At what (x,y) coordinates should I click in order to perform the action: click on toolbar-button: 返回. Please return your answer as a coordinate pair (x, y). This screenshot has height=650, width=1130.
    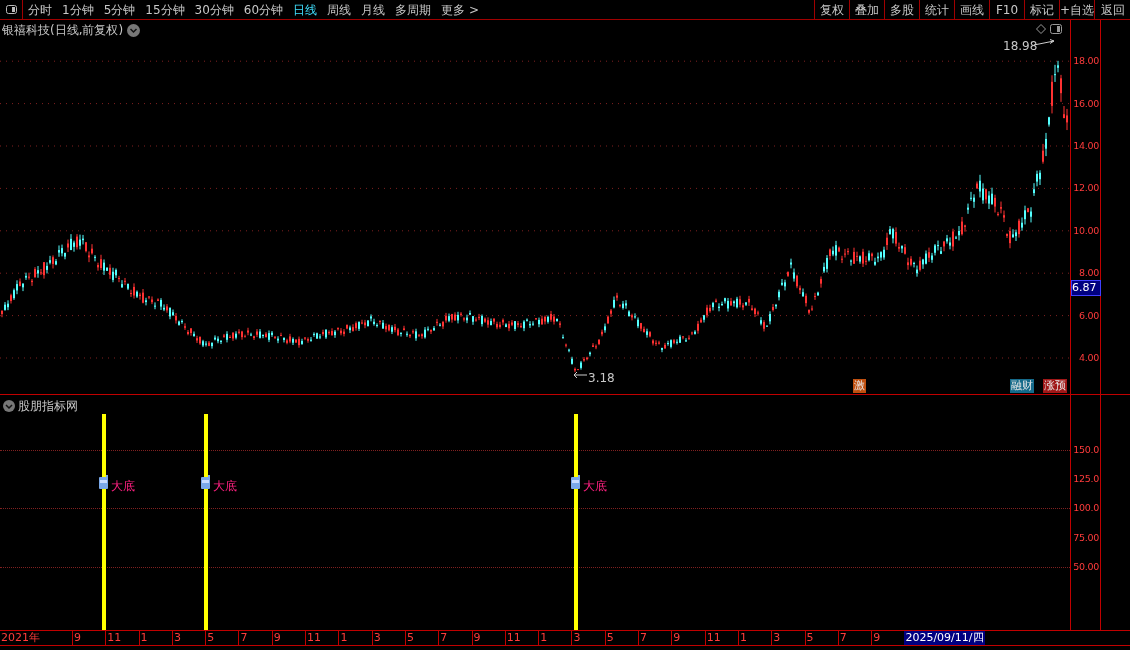
    Looking at the image, I should click on (1112, 9).